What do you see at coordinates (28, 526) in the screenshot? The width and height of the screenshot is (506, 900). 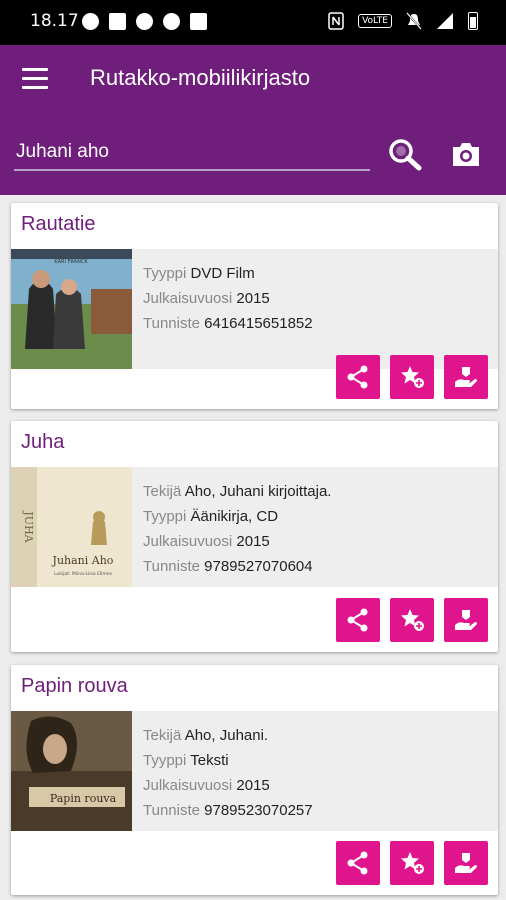 I see `cover-spine: JUHA` at bounding box center [28, 526].